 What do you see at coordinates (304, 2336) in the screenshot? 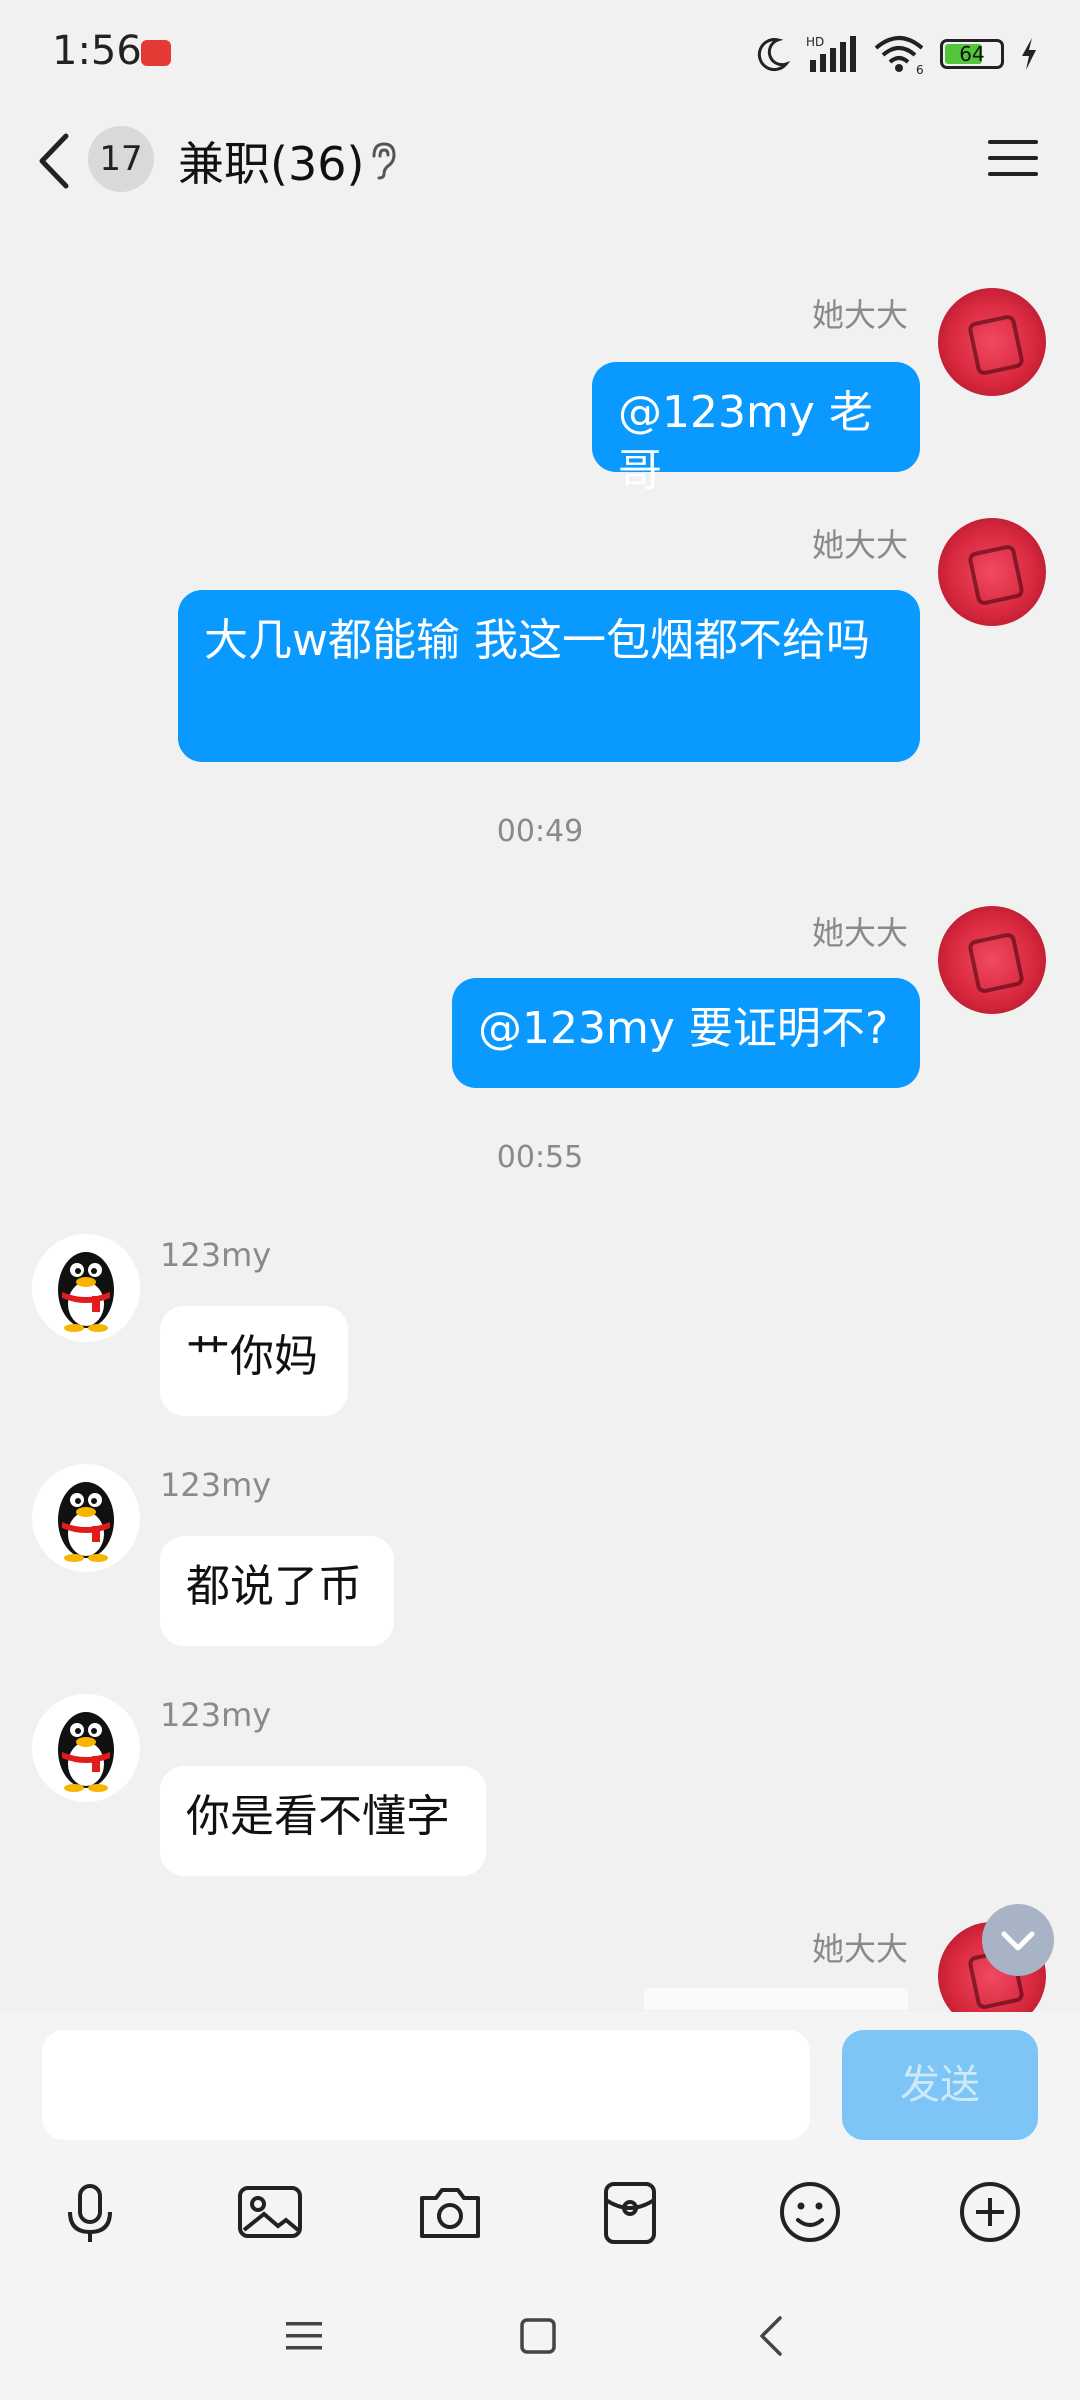
I see `recent-apps-icon` at bounding box center [304, 2336].